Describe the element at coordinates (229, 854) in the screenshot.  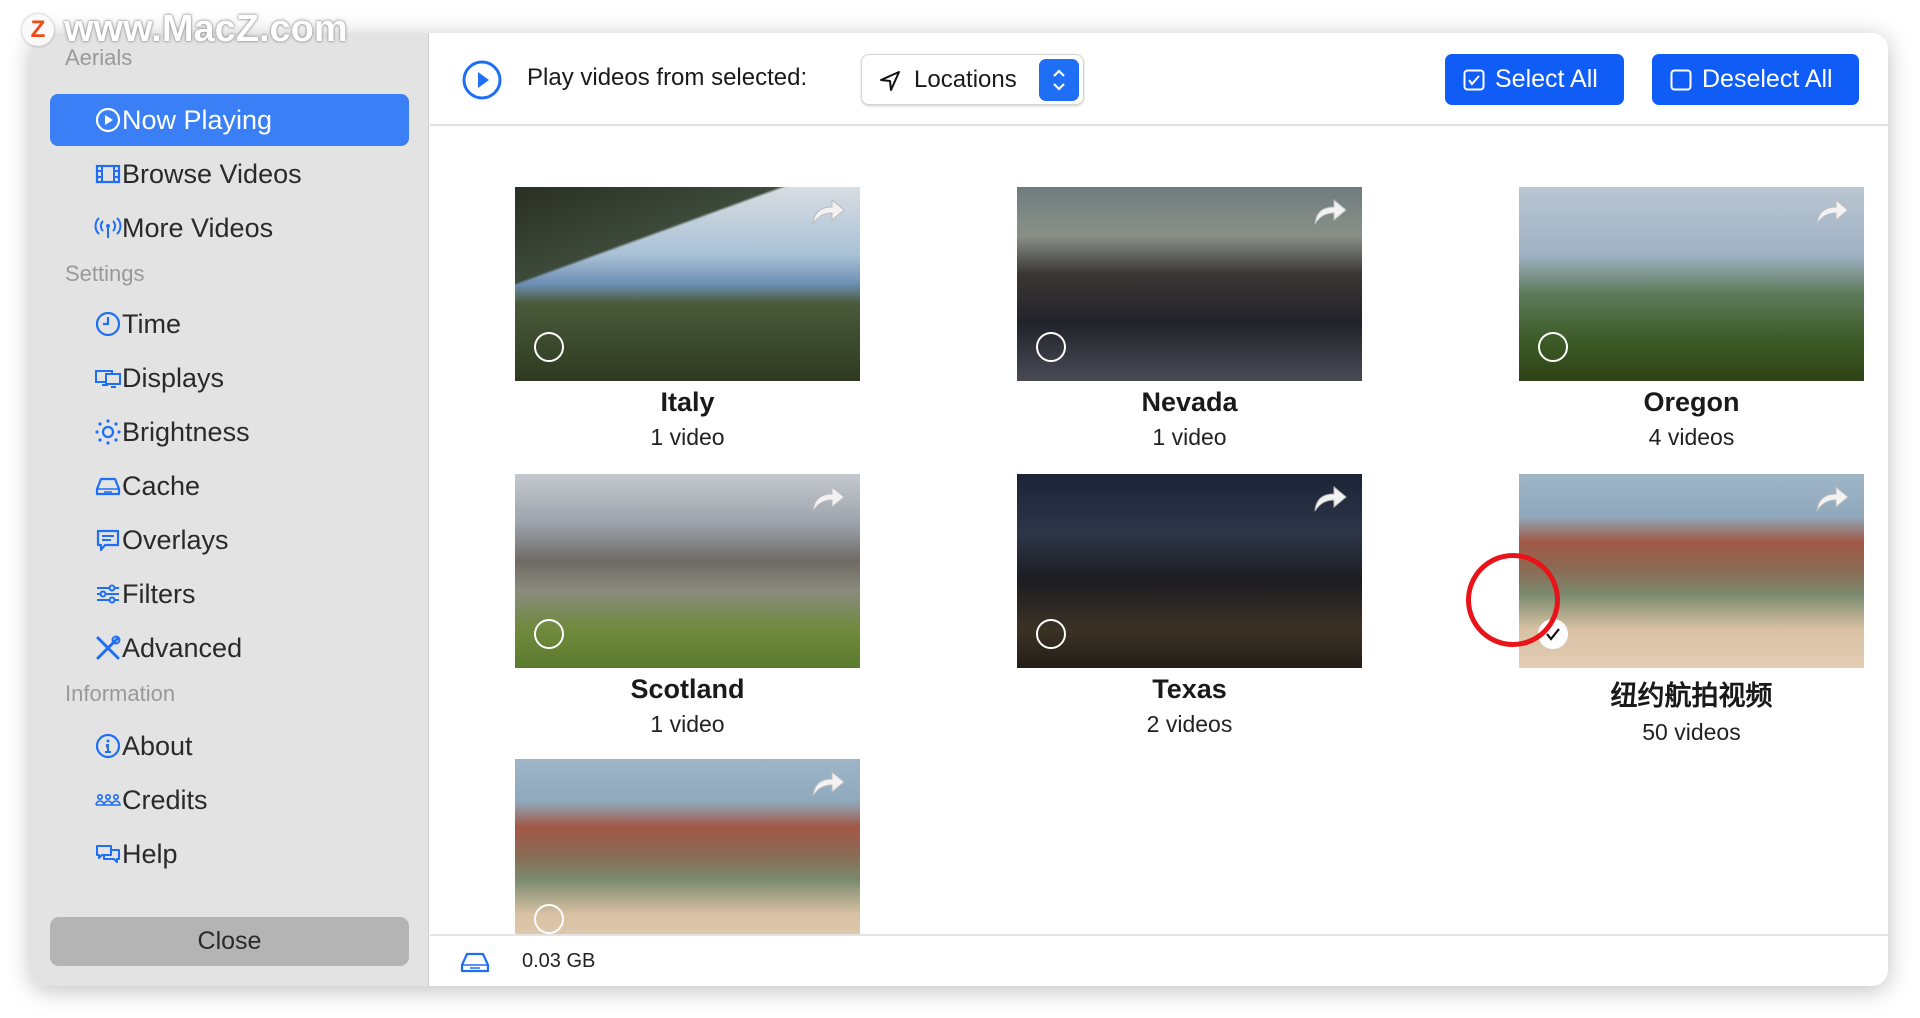
I see `sidebar-item-help: Help` at that location.